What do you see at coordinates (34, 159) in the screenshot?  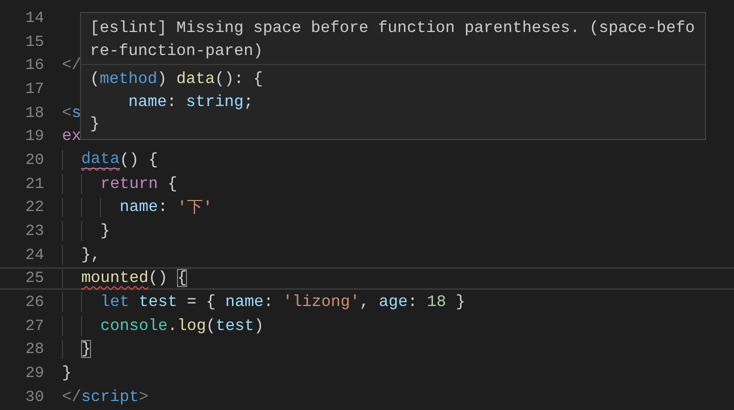 I see `line-number: 20` at bounding box center [34, 159].